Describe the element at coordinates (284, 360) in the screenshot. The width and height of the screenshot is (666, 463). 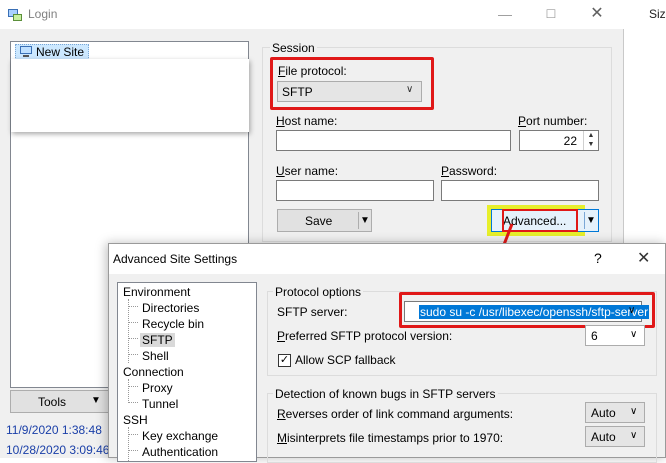
I see `scp-fallback-checkbox: ✓` at that location.